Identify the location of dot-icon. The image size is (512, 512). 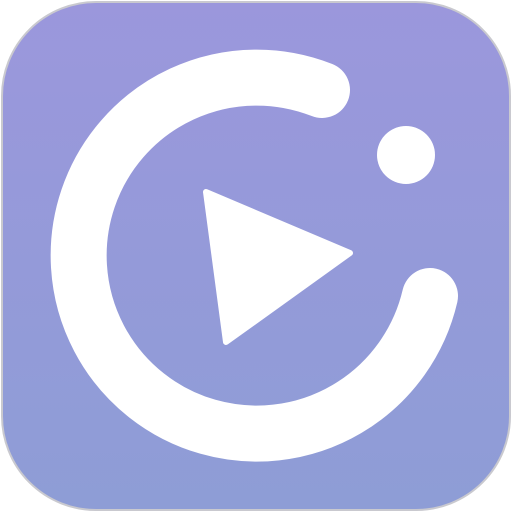
(406, 155).